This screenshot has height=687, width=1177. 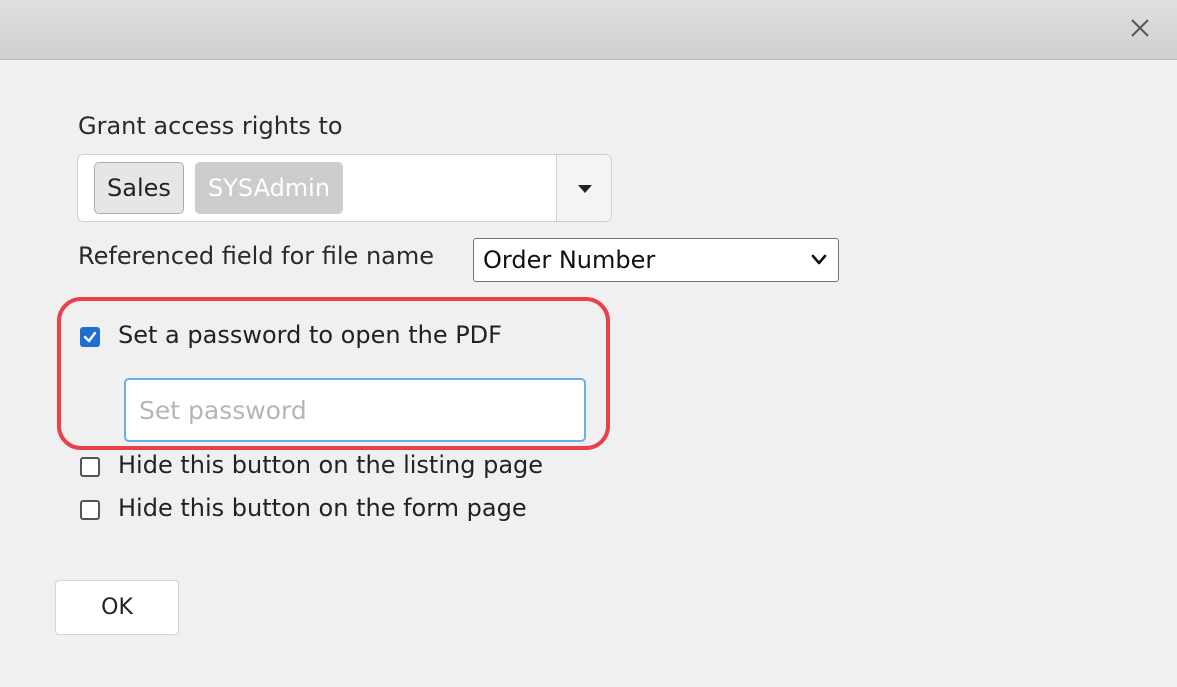 I want to click on grant-access-label: Grant access rights to, so click(x=210, y=126).